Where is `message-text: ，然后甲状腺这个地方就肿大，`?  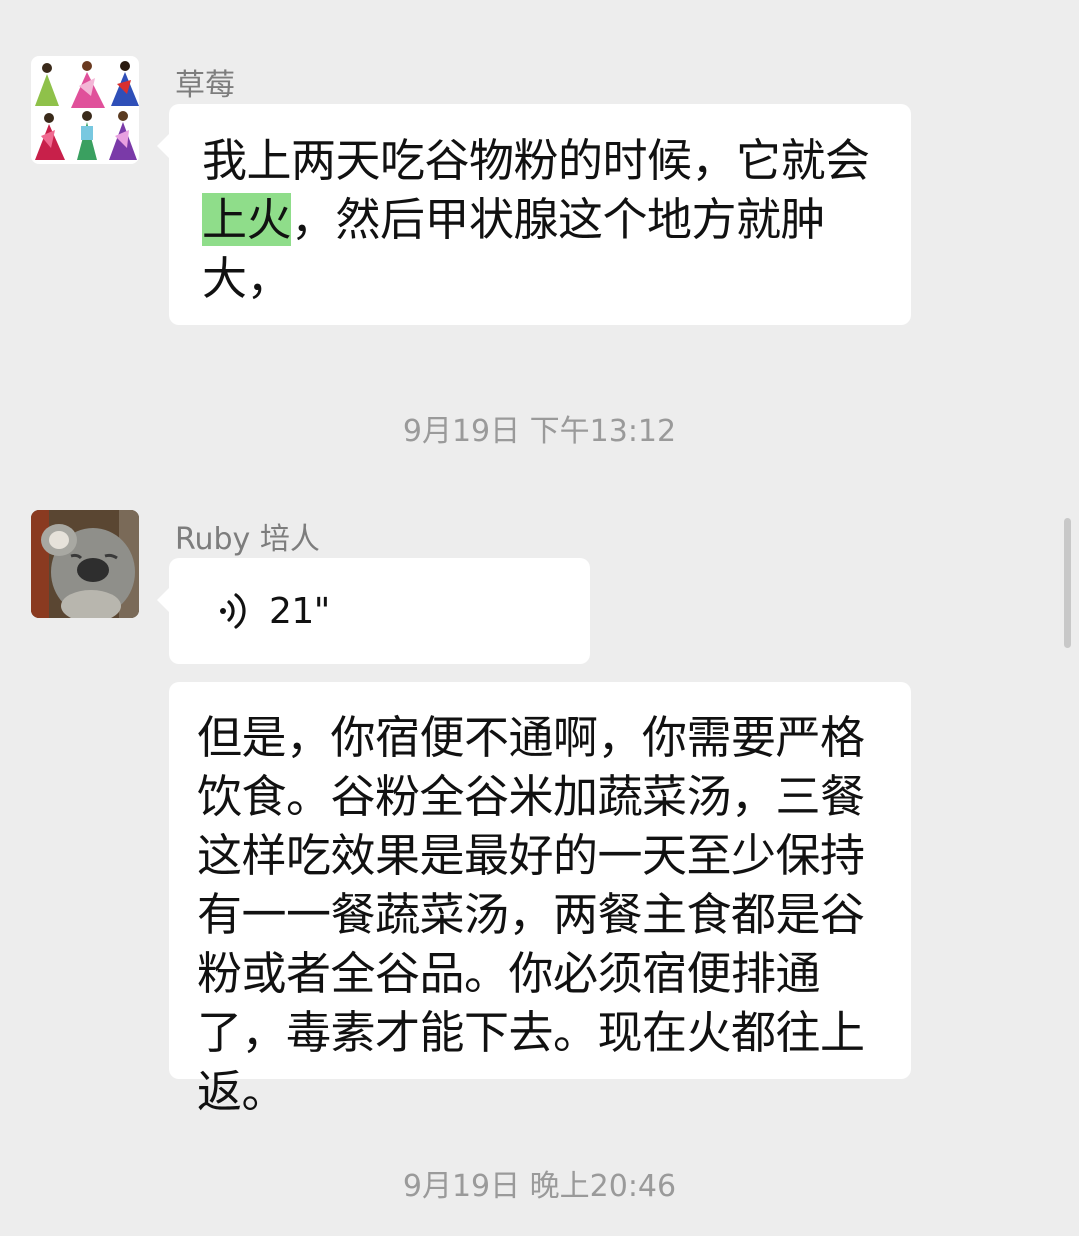 message-text: ，然后甲状腺这个地方就肿大， is located at coordinates (514, 249).